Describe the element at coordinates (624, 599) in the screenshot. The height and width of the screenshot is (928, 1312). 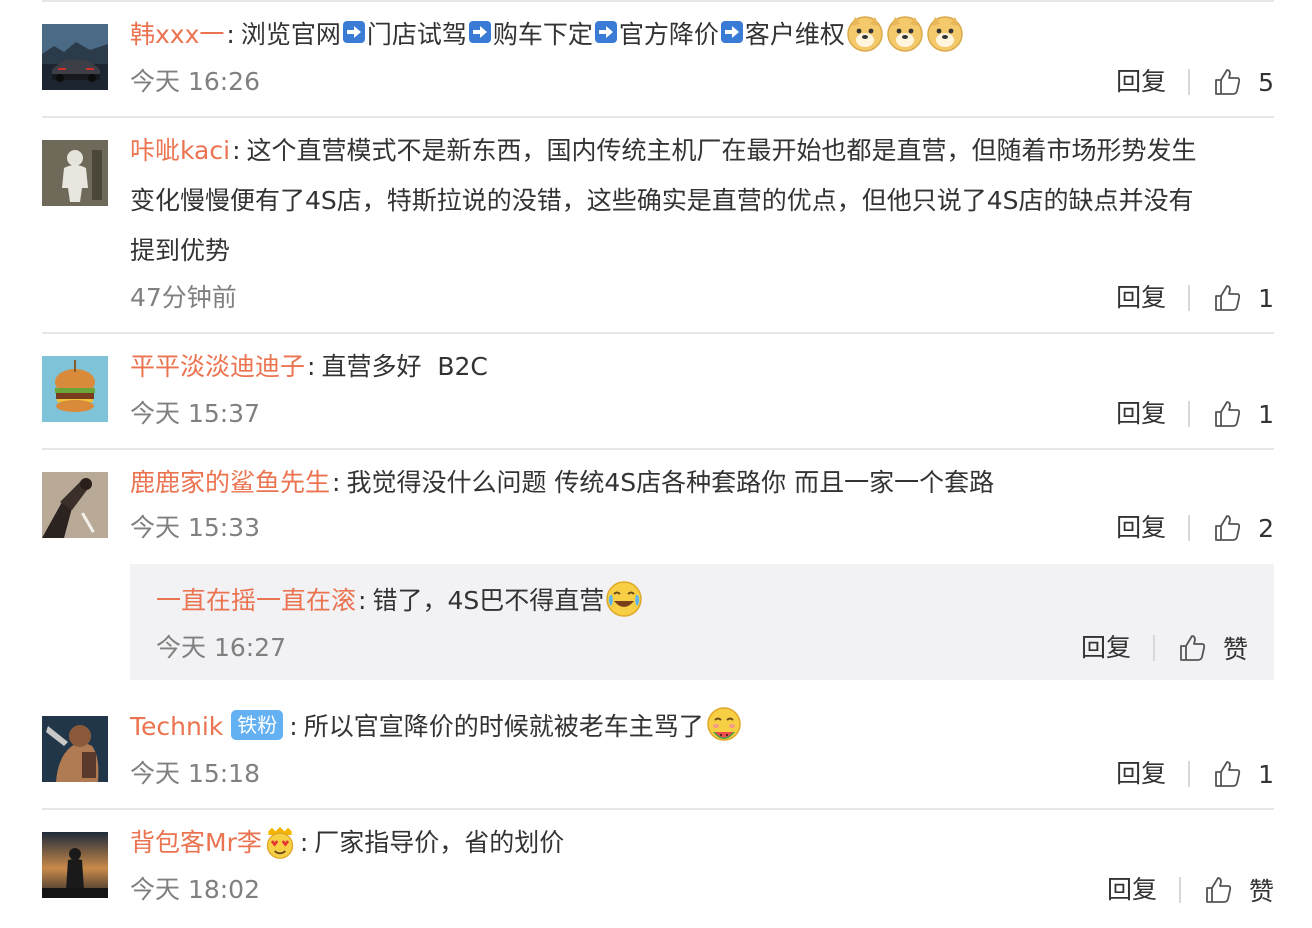
I see `laugh-cry-emoji-icon` at that location.